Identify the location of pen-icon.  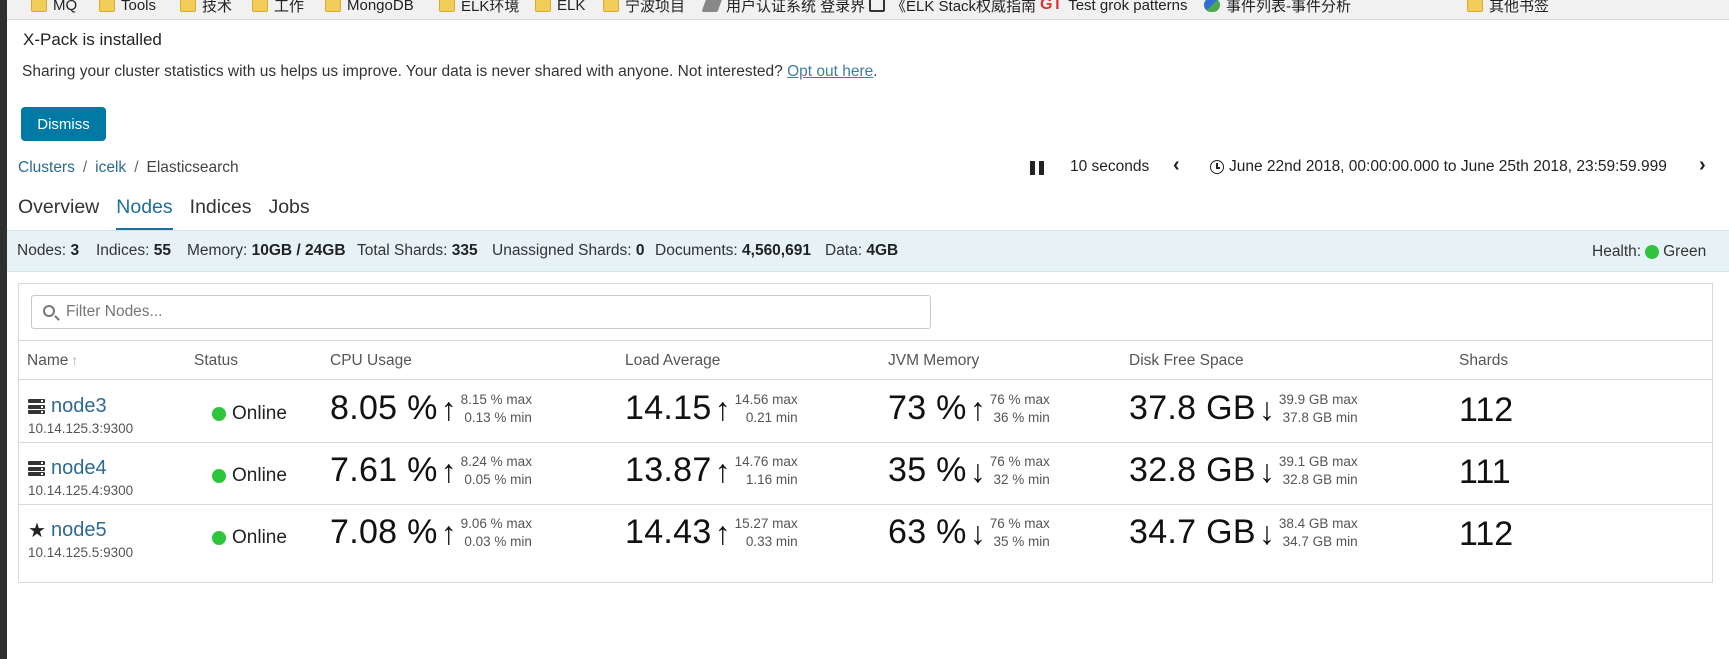
(712, 6).